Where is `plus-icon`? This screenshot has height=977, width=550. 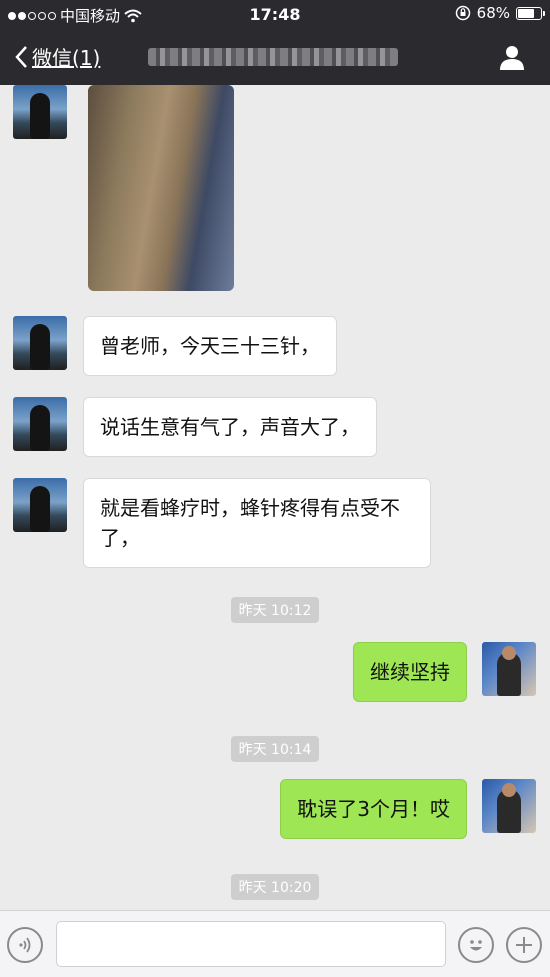
plus-icon is located at coordinates (524, 945).